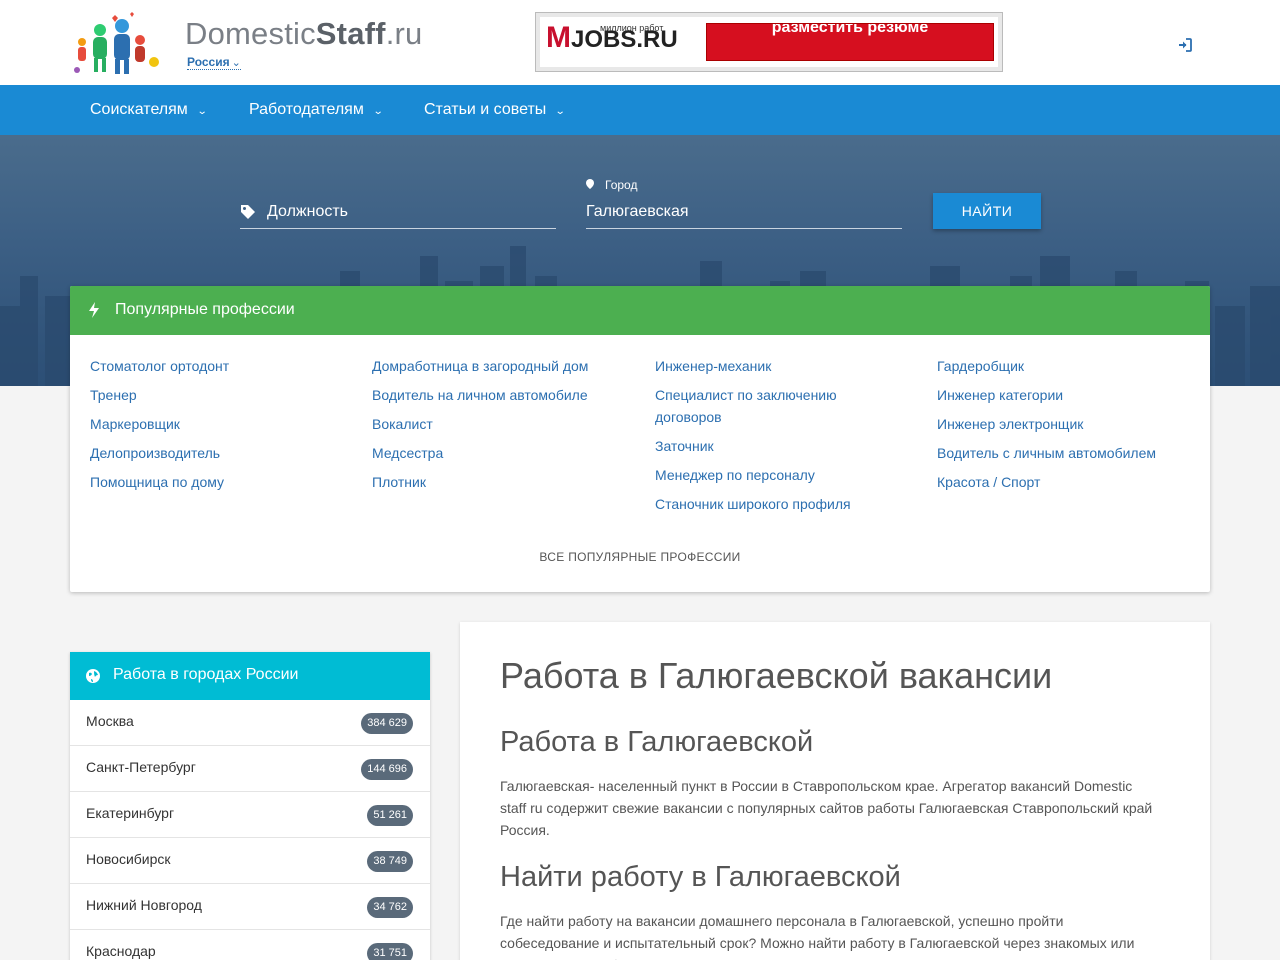  What do you see at coordinates (387, 723) in the screenshot?
I see `vacancy-count-badge: 384 629` at bounding box center [387, 723].